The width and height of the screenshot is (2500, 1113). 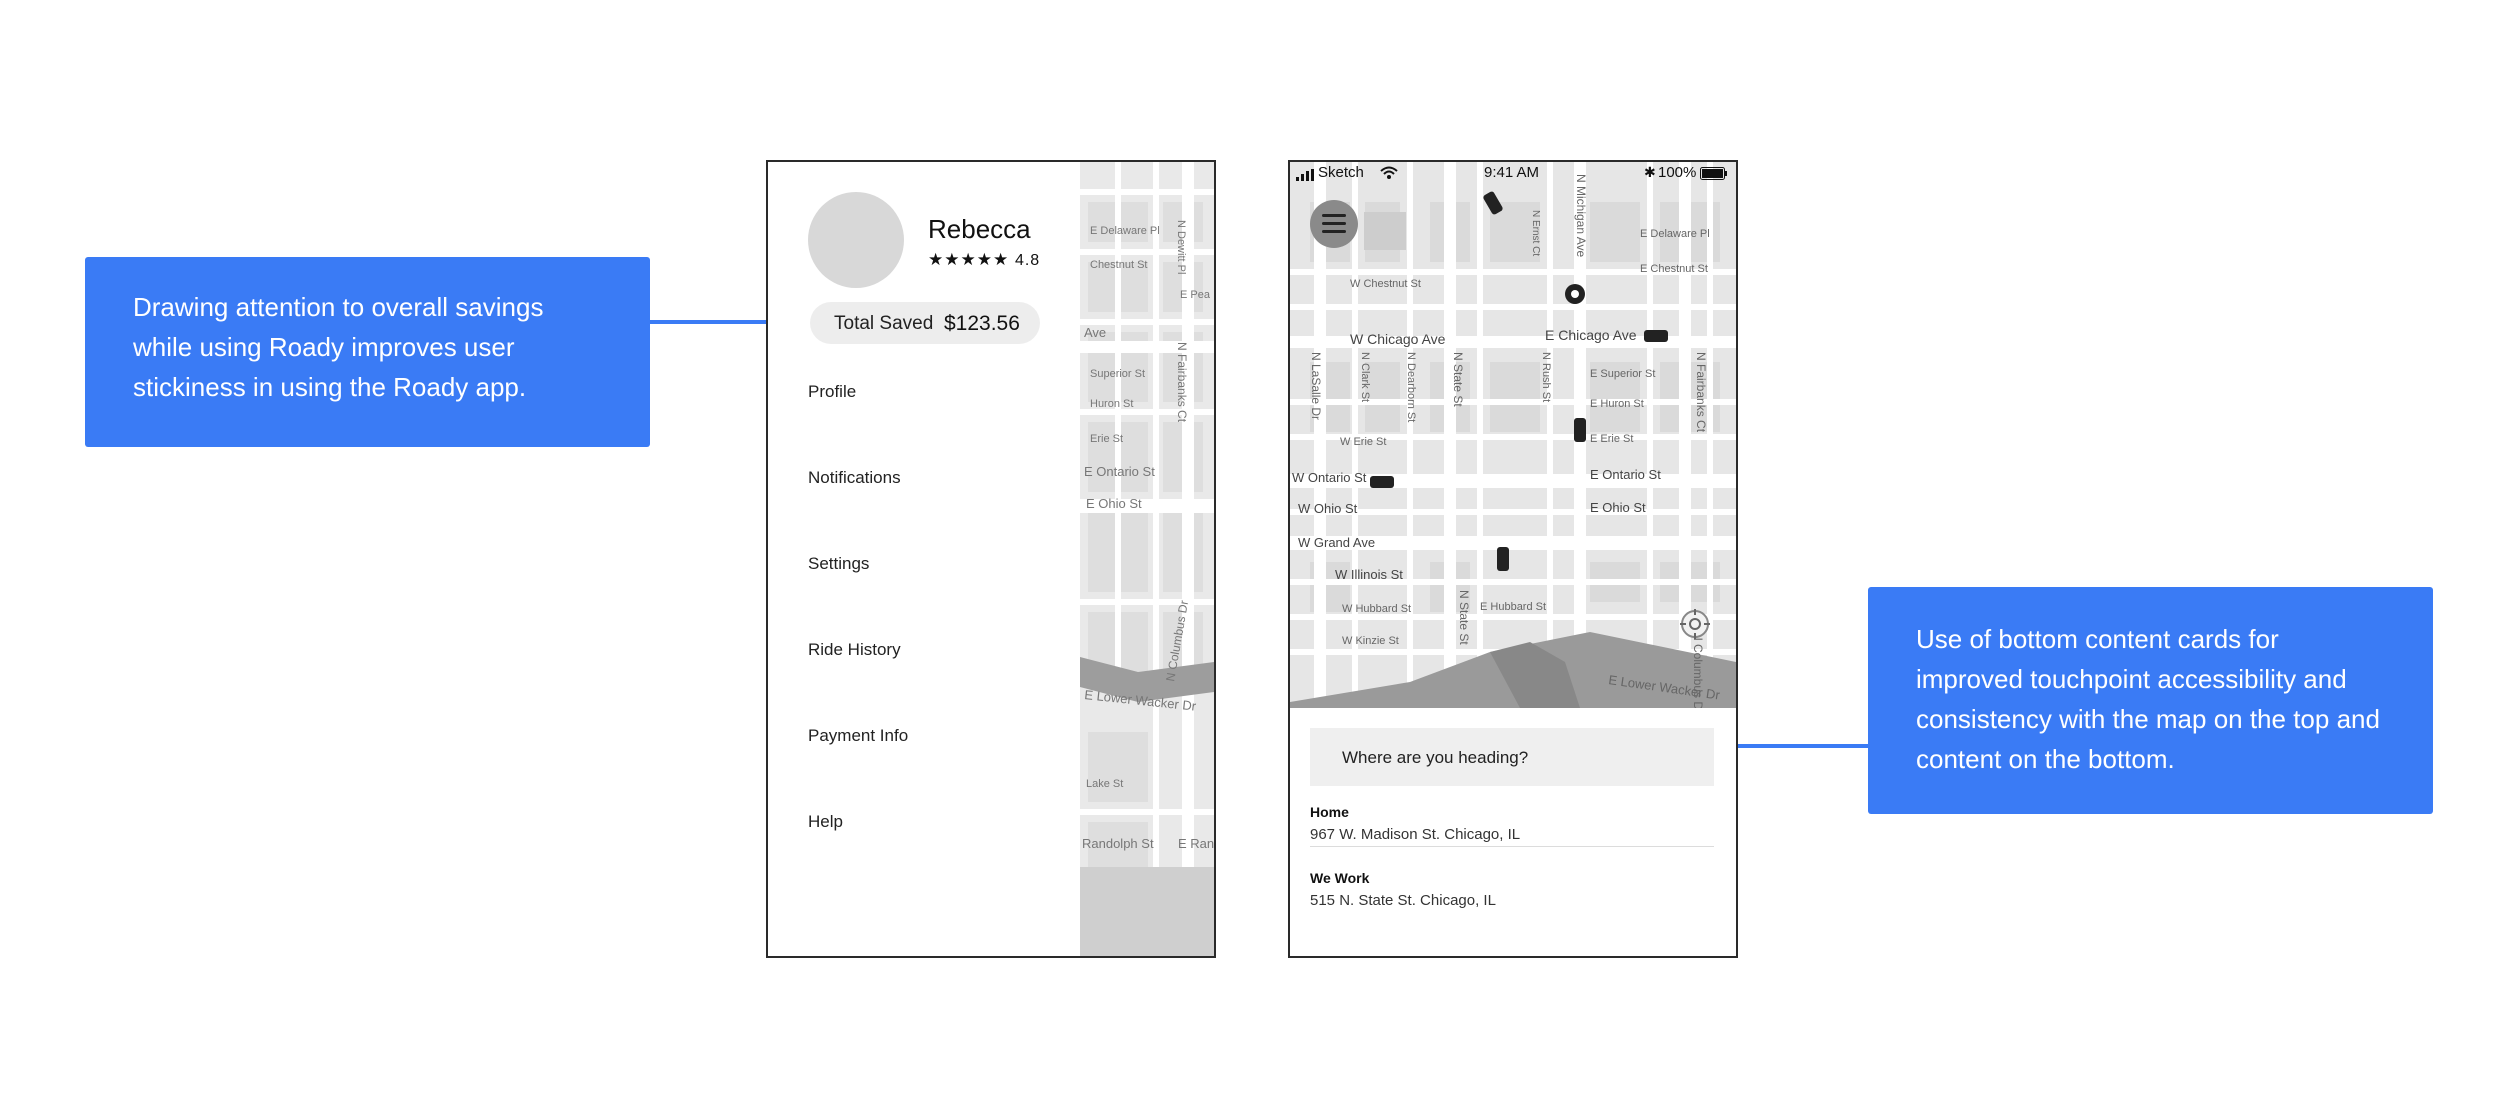 I want to click on carrier-name: Sketch, so click(x=1341, y=172).